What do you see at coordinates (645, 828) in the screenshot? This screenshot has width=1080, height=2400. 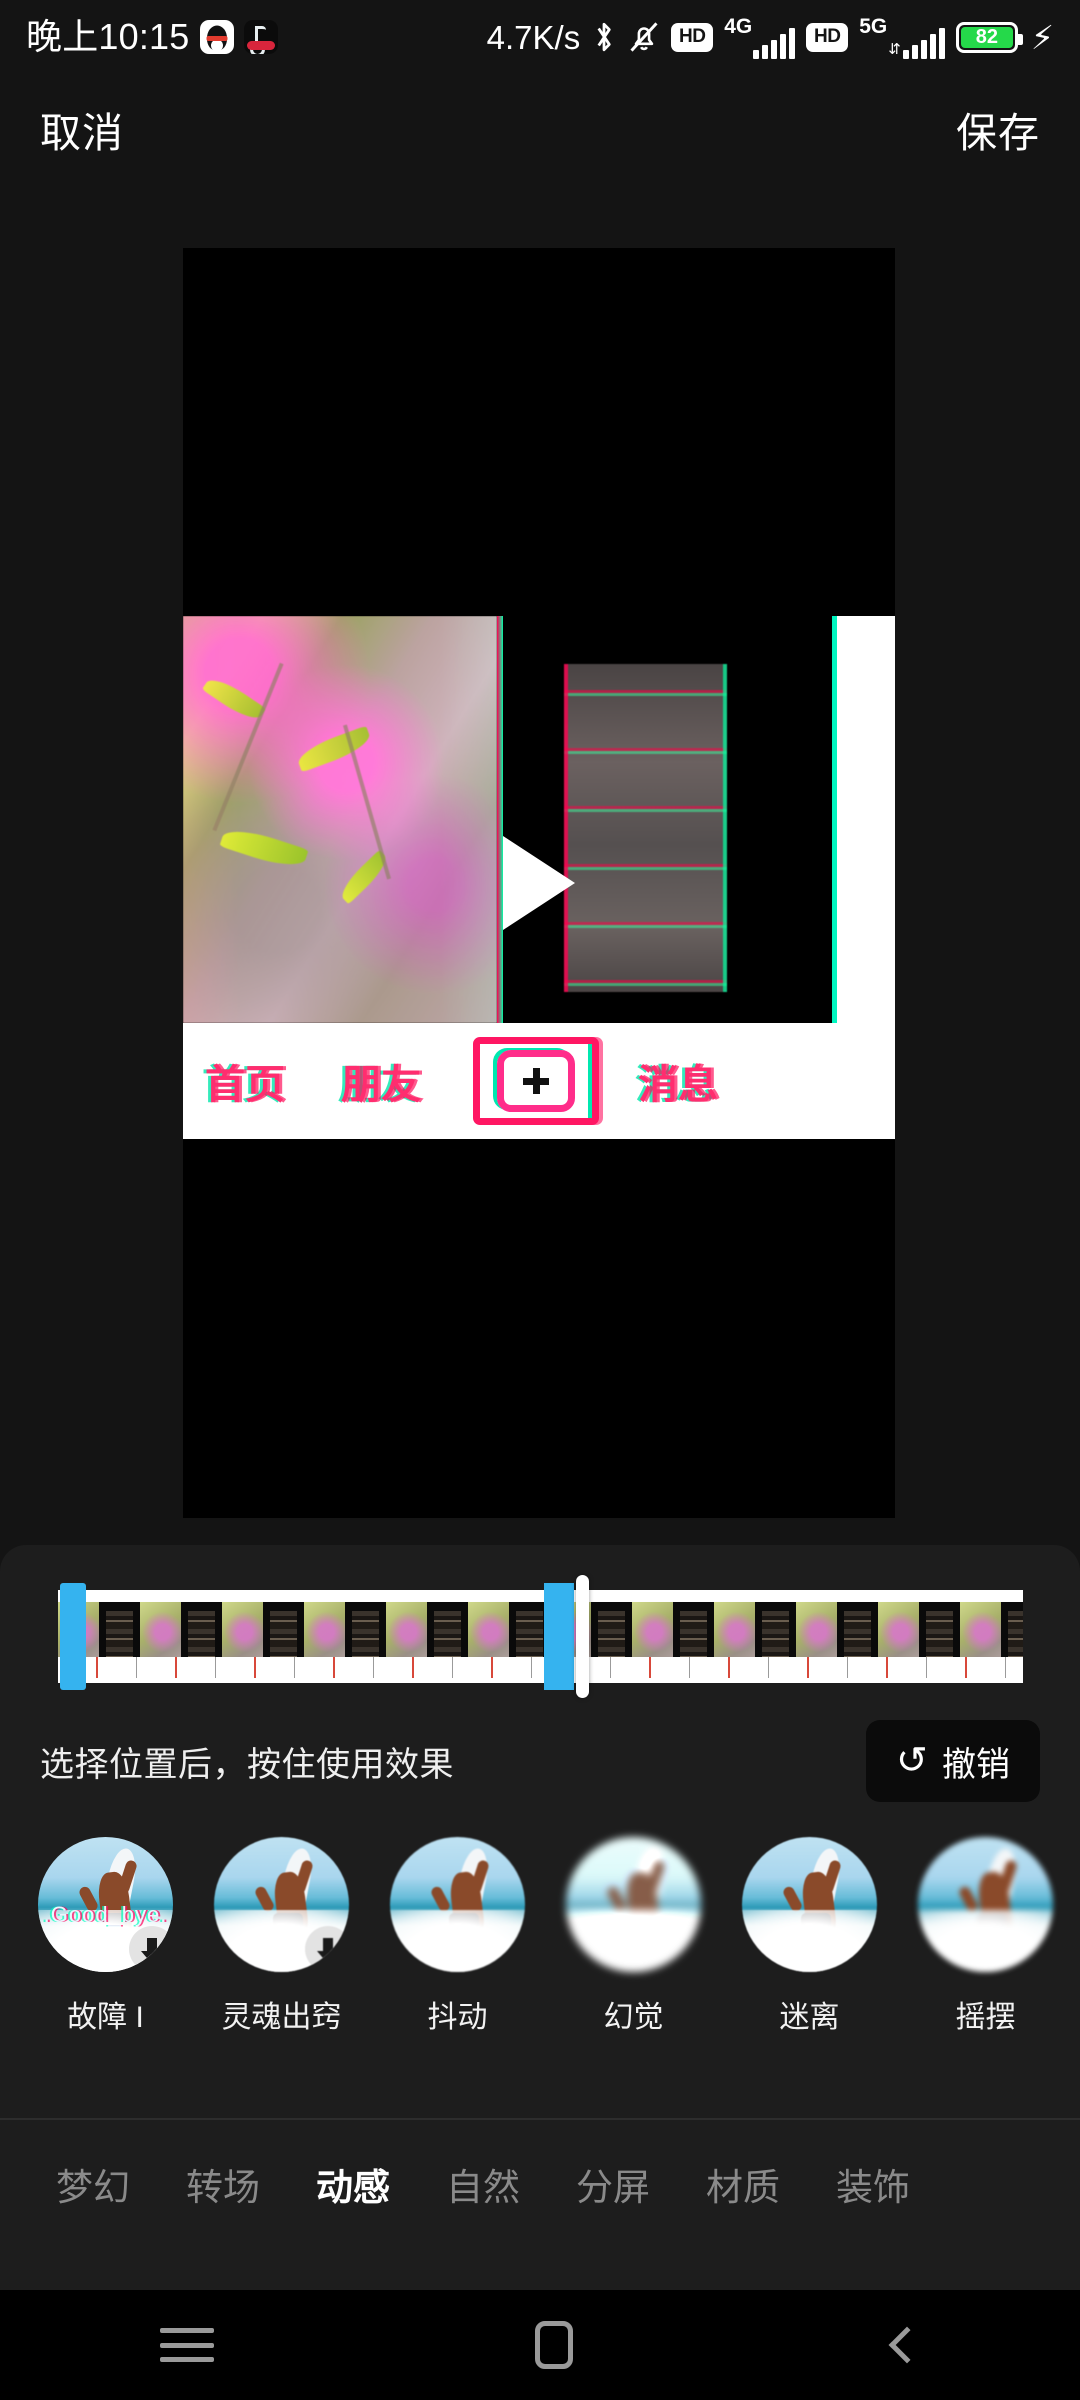 I see `frame-mid-photo` at bounding box center [645, 828].